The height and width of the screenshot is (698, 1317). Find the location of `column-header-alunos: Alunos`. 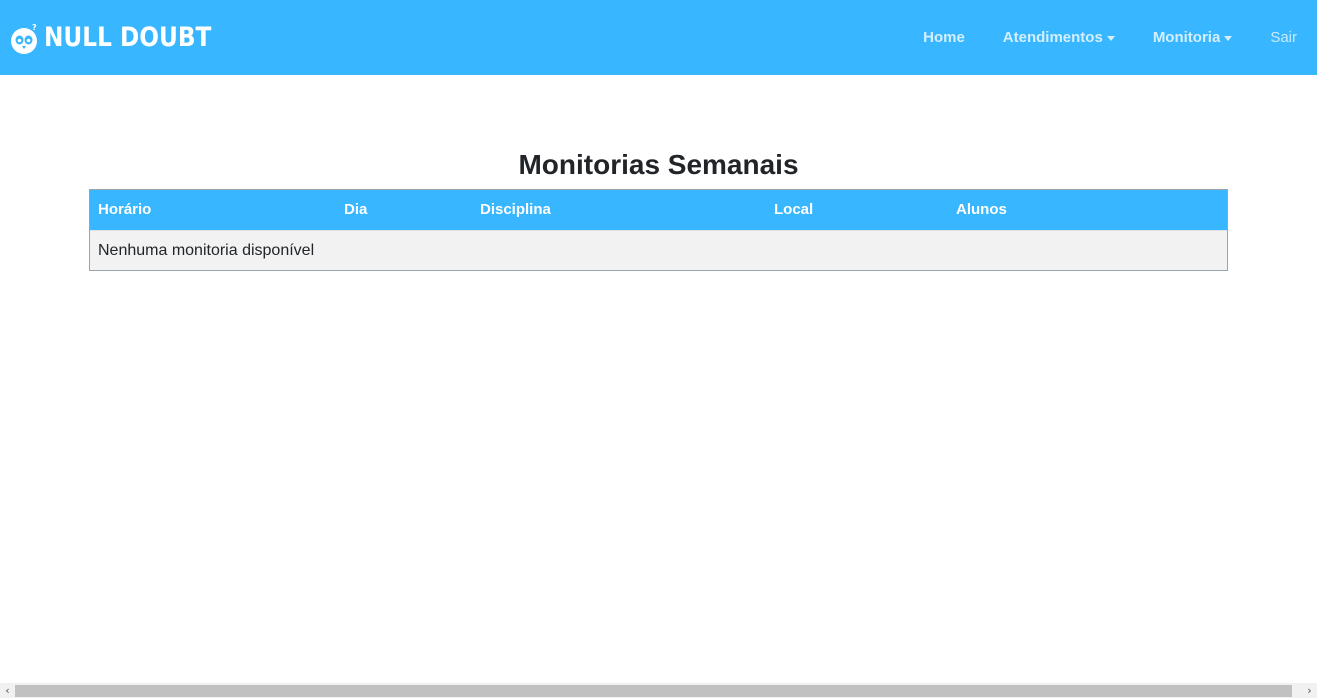

column-header-alunos: Alunos is located at coordinates (981, 209).